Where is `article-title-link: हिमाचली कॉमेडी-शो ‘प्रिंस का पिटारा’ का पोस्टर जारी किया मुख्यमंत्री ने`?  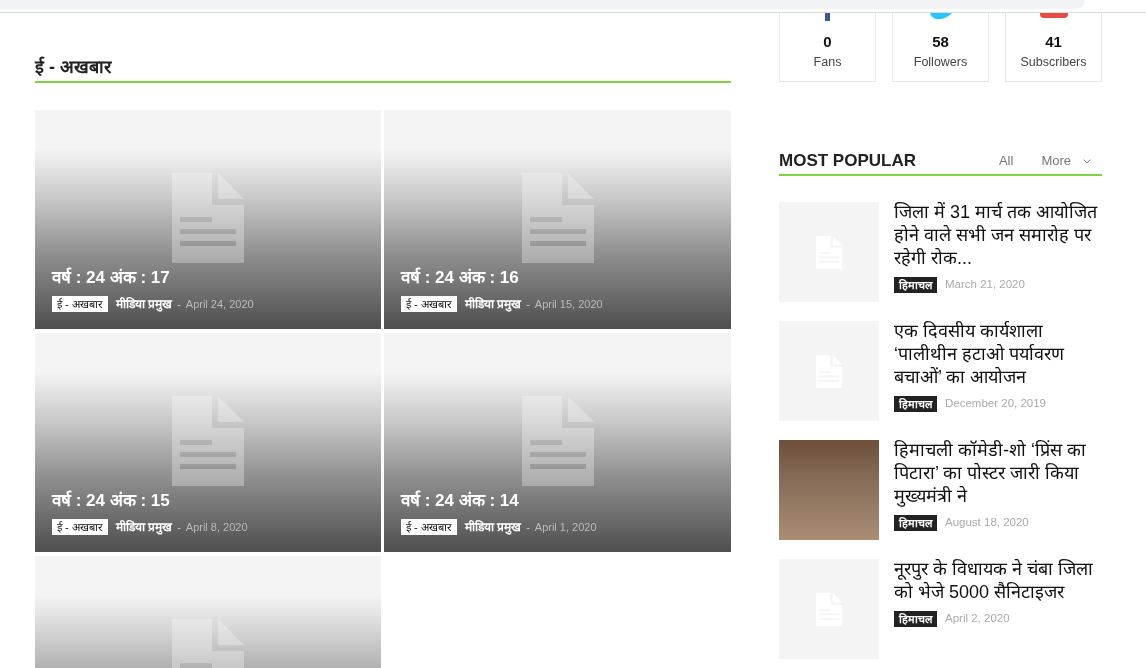 article-title-link: हिमाचली कॉमेडी-शो ‘प्रिंस का पिटारा’ का पोस्टर जारी किया मुख्यमंत्री ने is located at coordinates (998, 473).